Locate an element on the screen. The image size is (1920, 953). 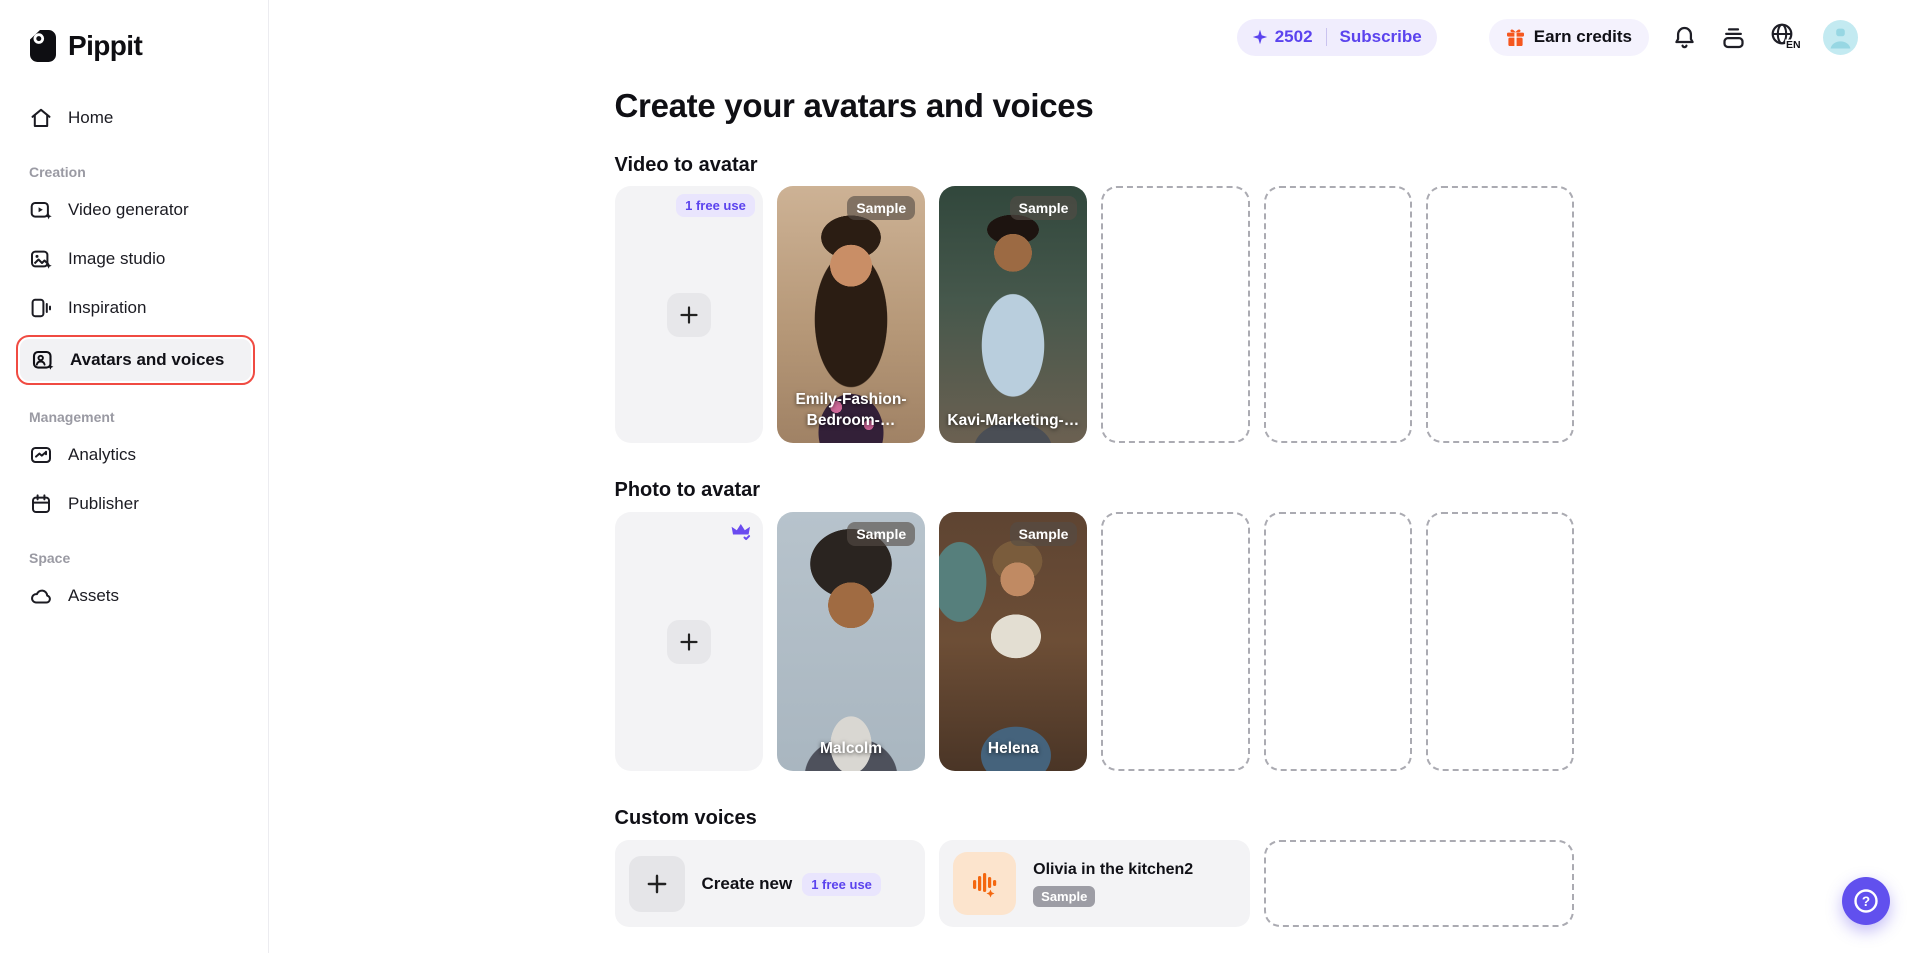
divider is located at coordinates (1326, 37).